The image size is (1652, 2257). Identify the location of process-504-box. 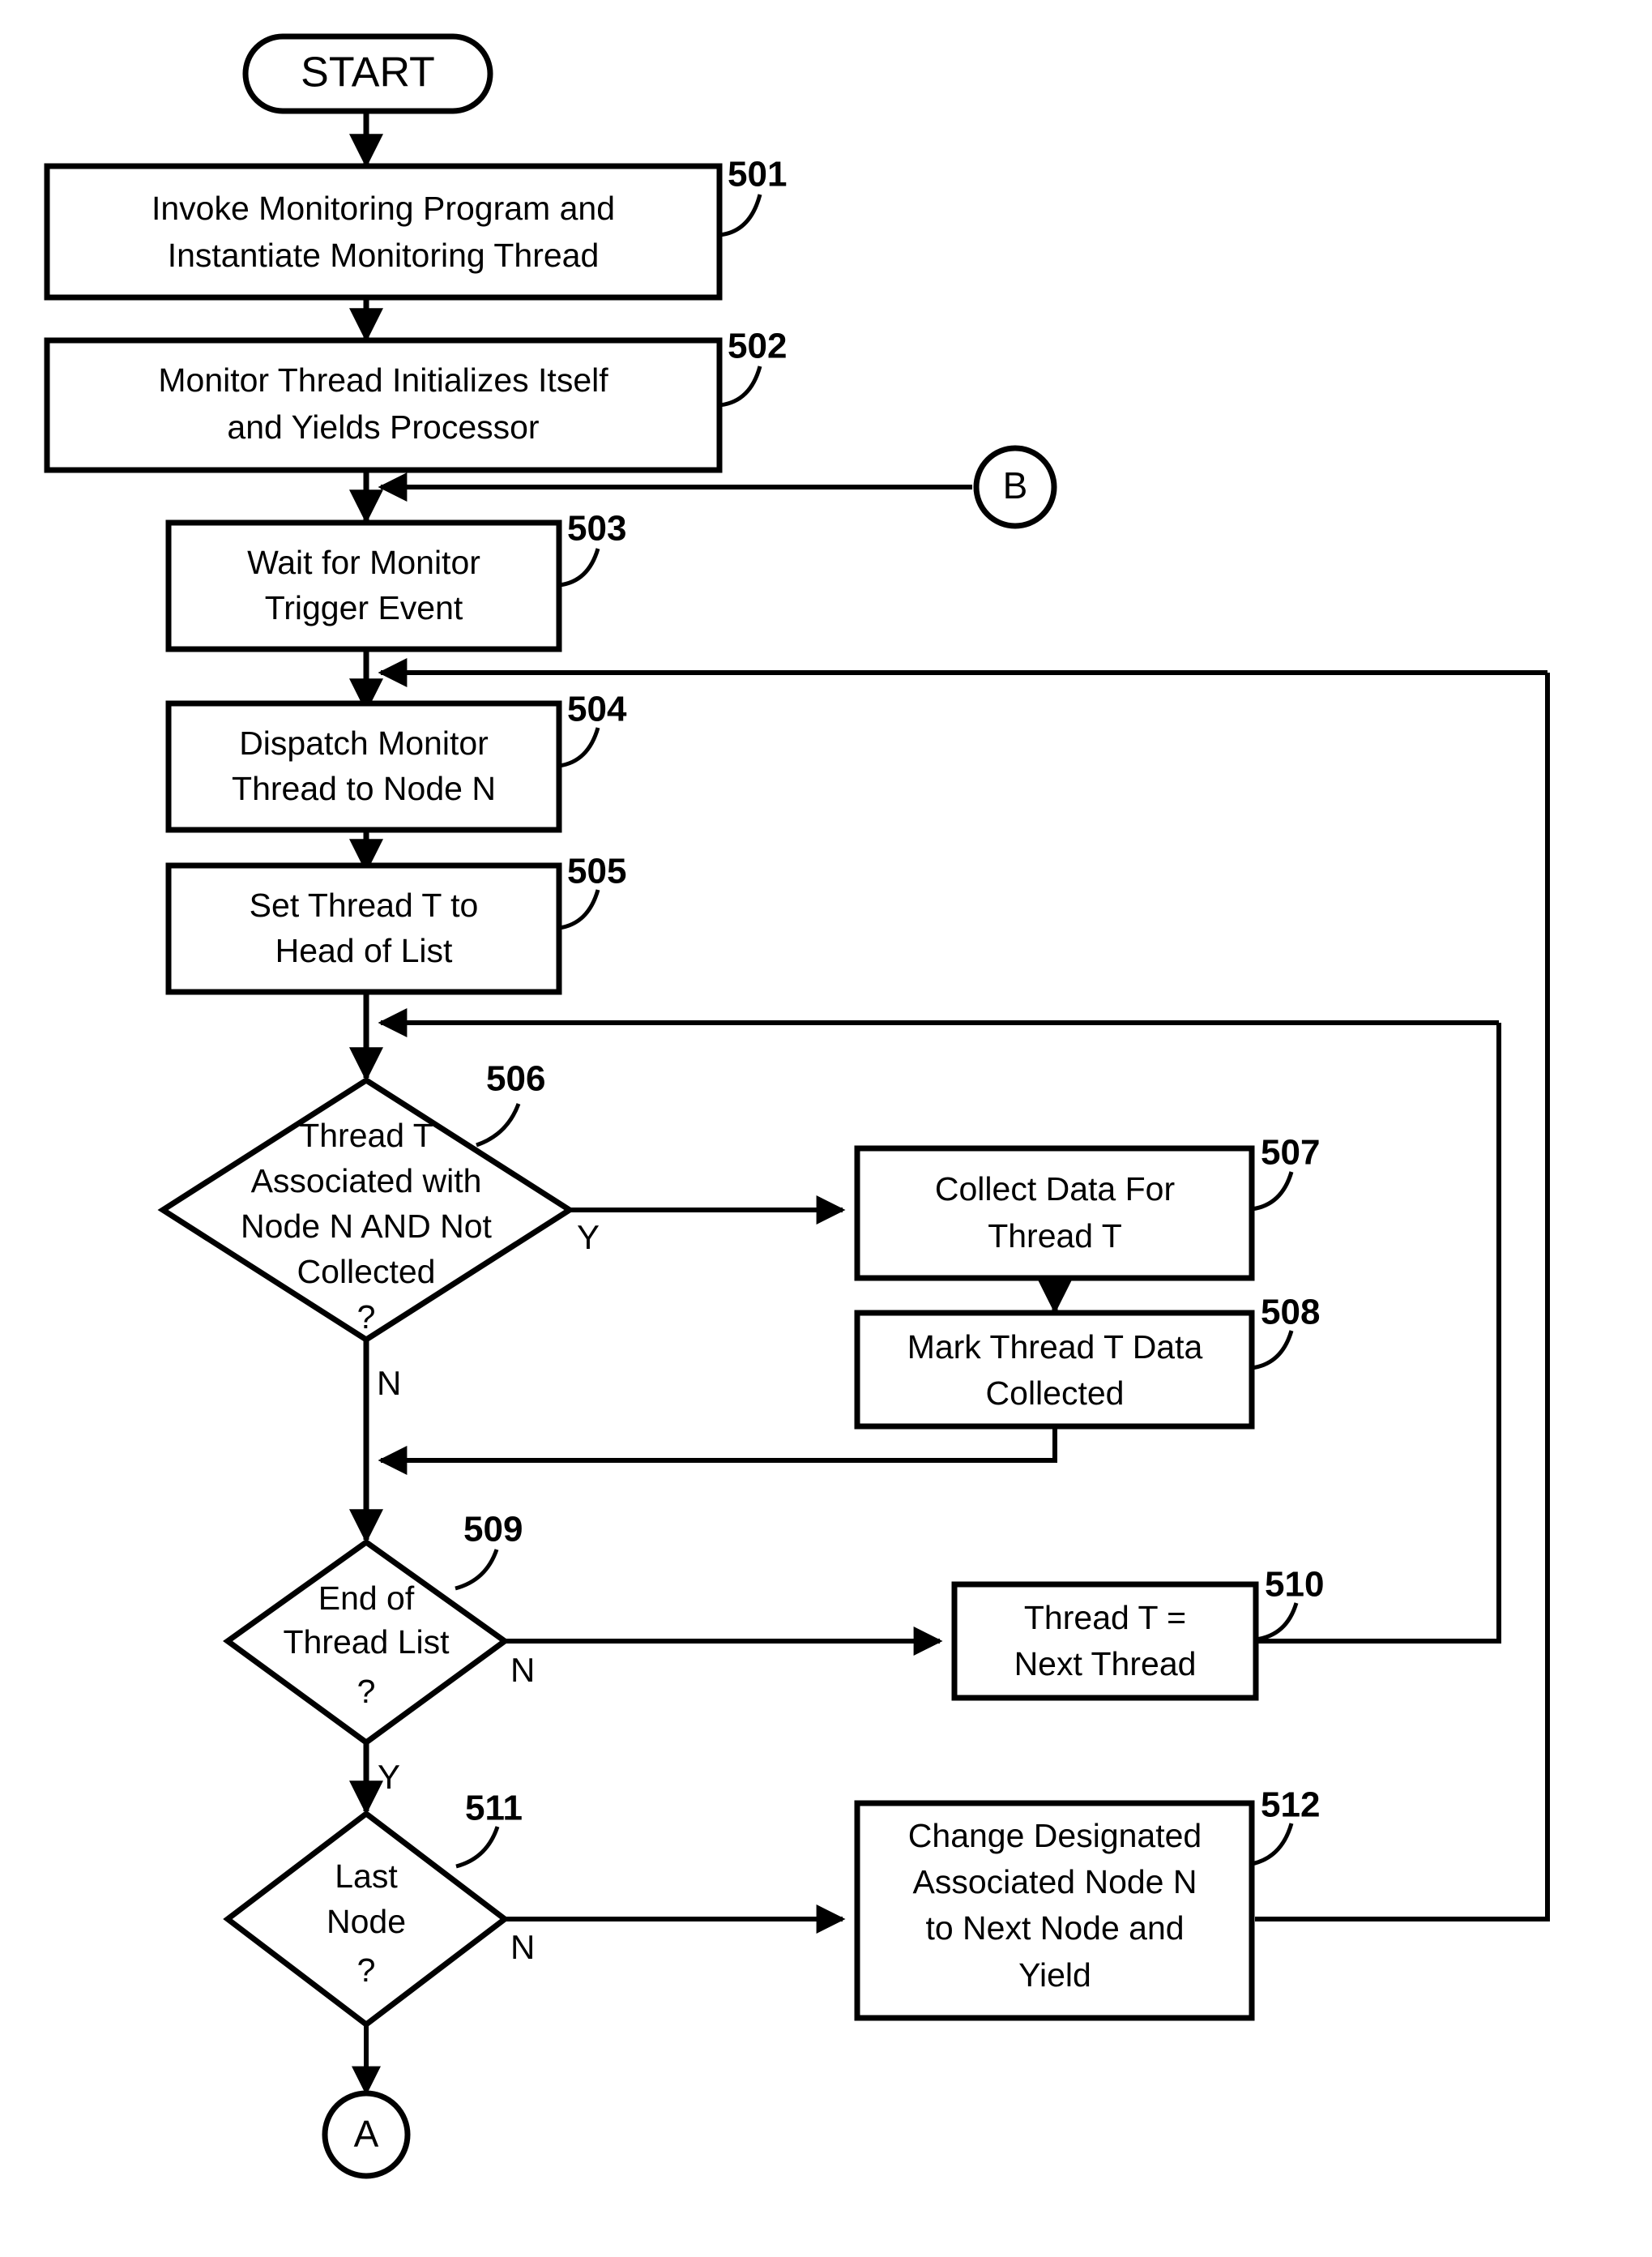
(363, 766).